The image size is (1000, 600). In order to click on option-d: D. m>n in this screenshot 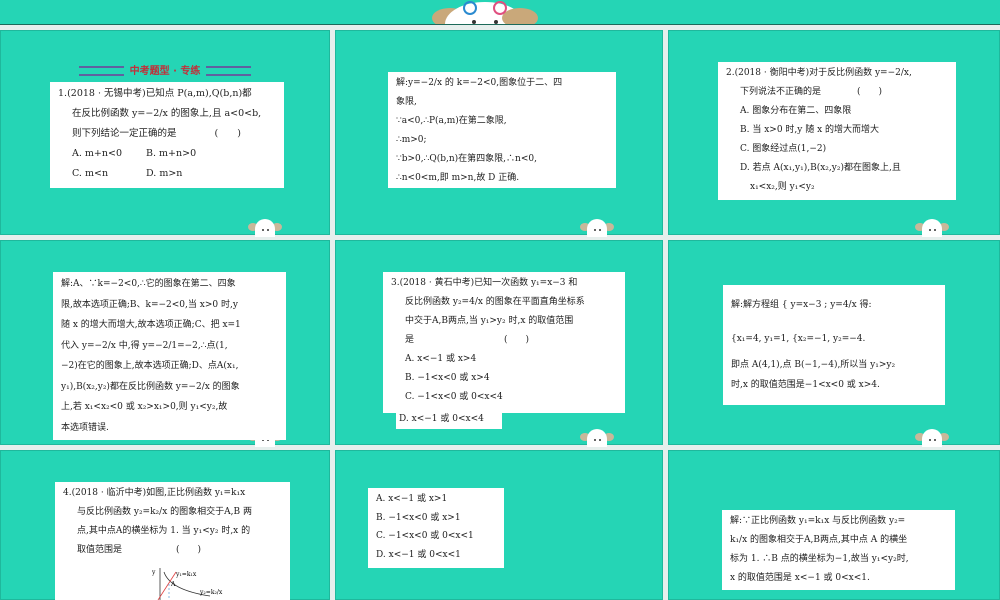, I will do `click(191, 174)`.